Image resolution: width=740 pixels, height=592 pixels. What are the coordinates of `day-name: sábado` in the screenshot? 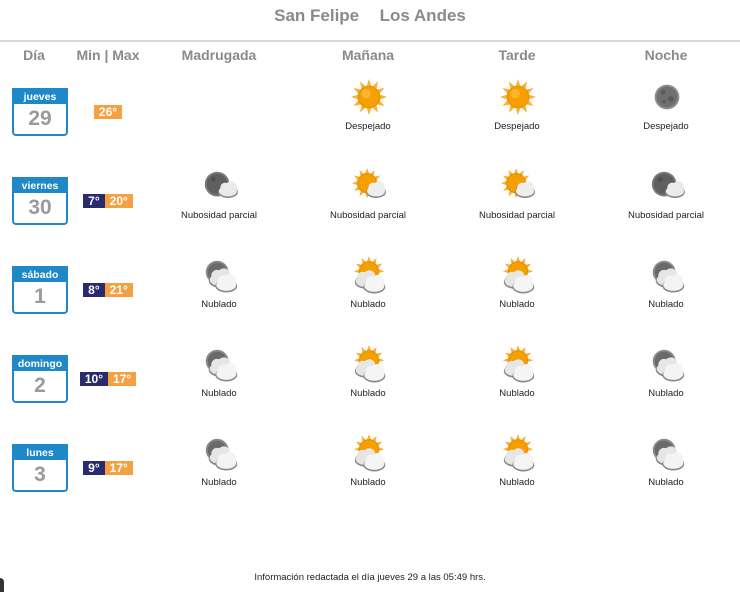 It's located at (40, 275).